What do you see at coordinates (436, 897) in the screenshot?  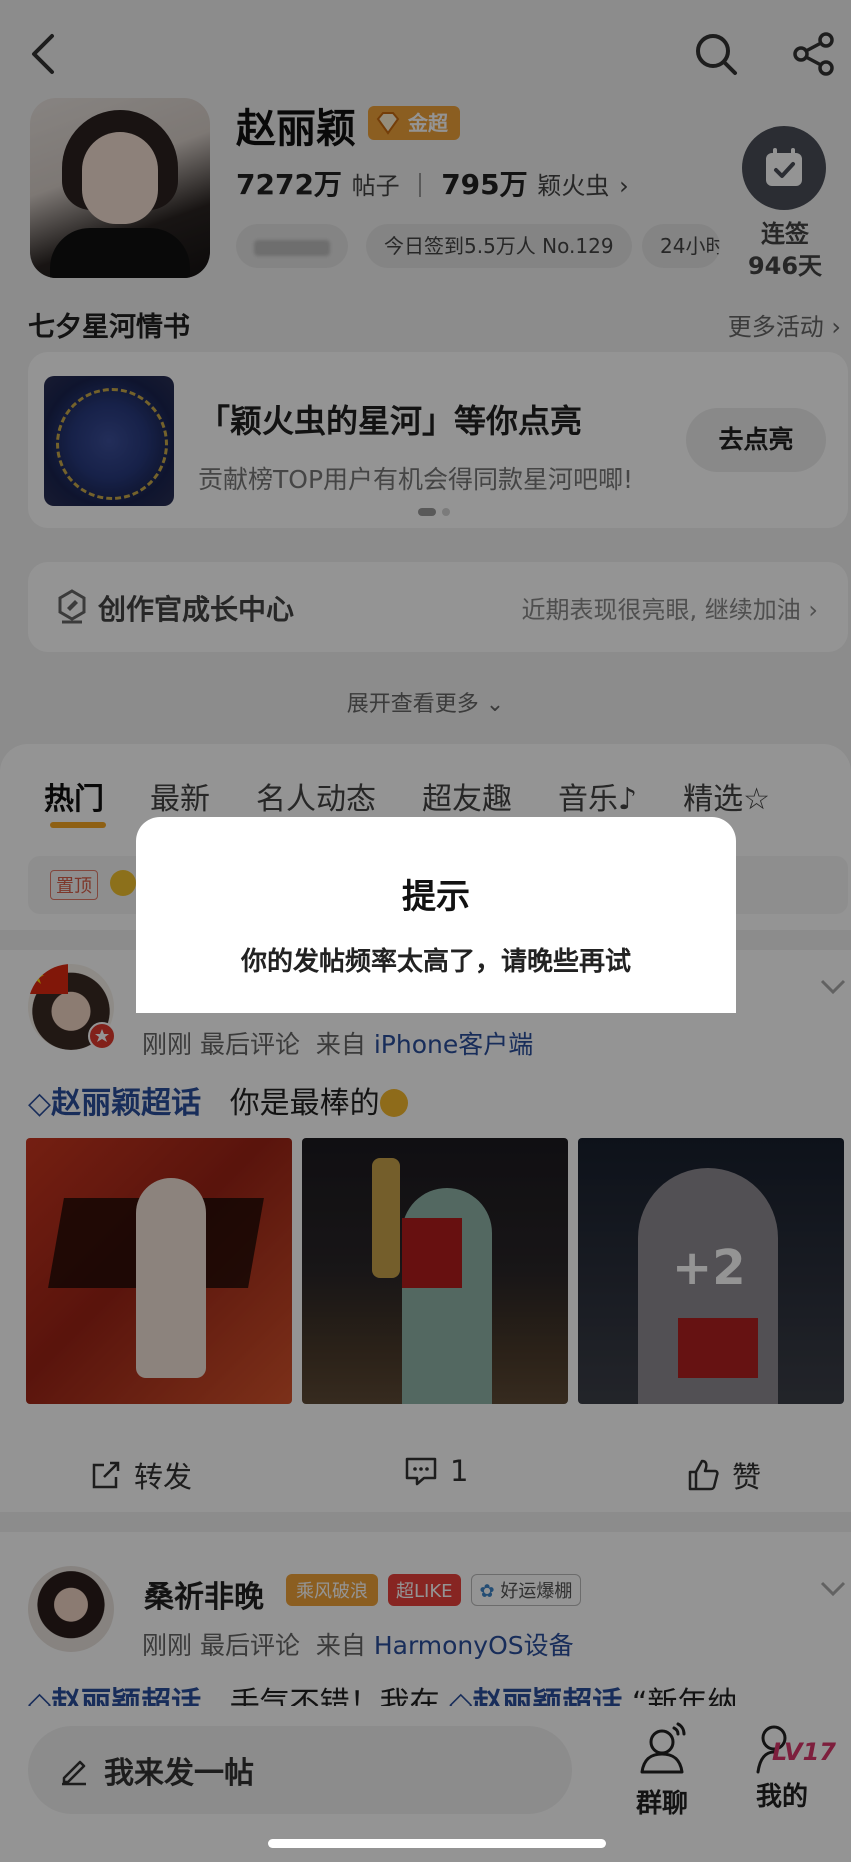 I see `dialog-title: 提示` at bounding box center [436, 897].